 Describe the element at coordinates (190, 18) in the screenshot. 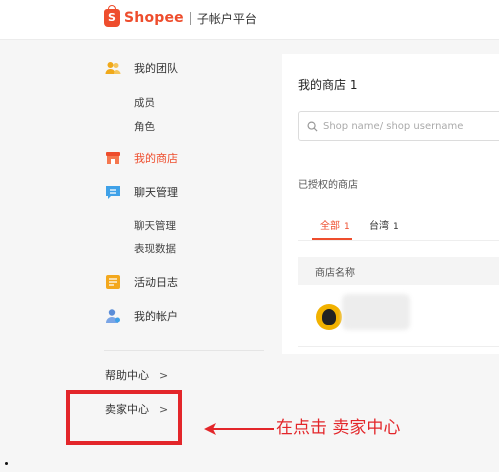

I see `logo-divider` at that location.